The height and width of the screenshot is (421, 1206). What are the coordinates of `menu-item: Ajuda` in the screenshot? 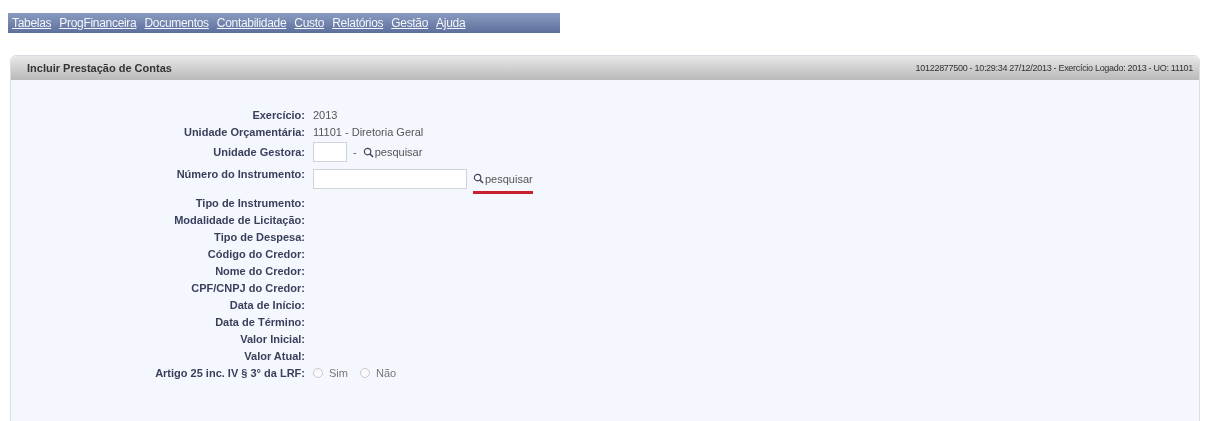 It's located at (451, 23).